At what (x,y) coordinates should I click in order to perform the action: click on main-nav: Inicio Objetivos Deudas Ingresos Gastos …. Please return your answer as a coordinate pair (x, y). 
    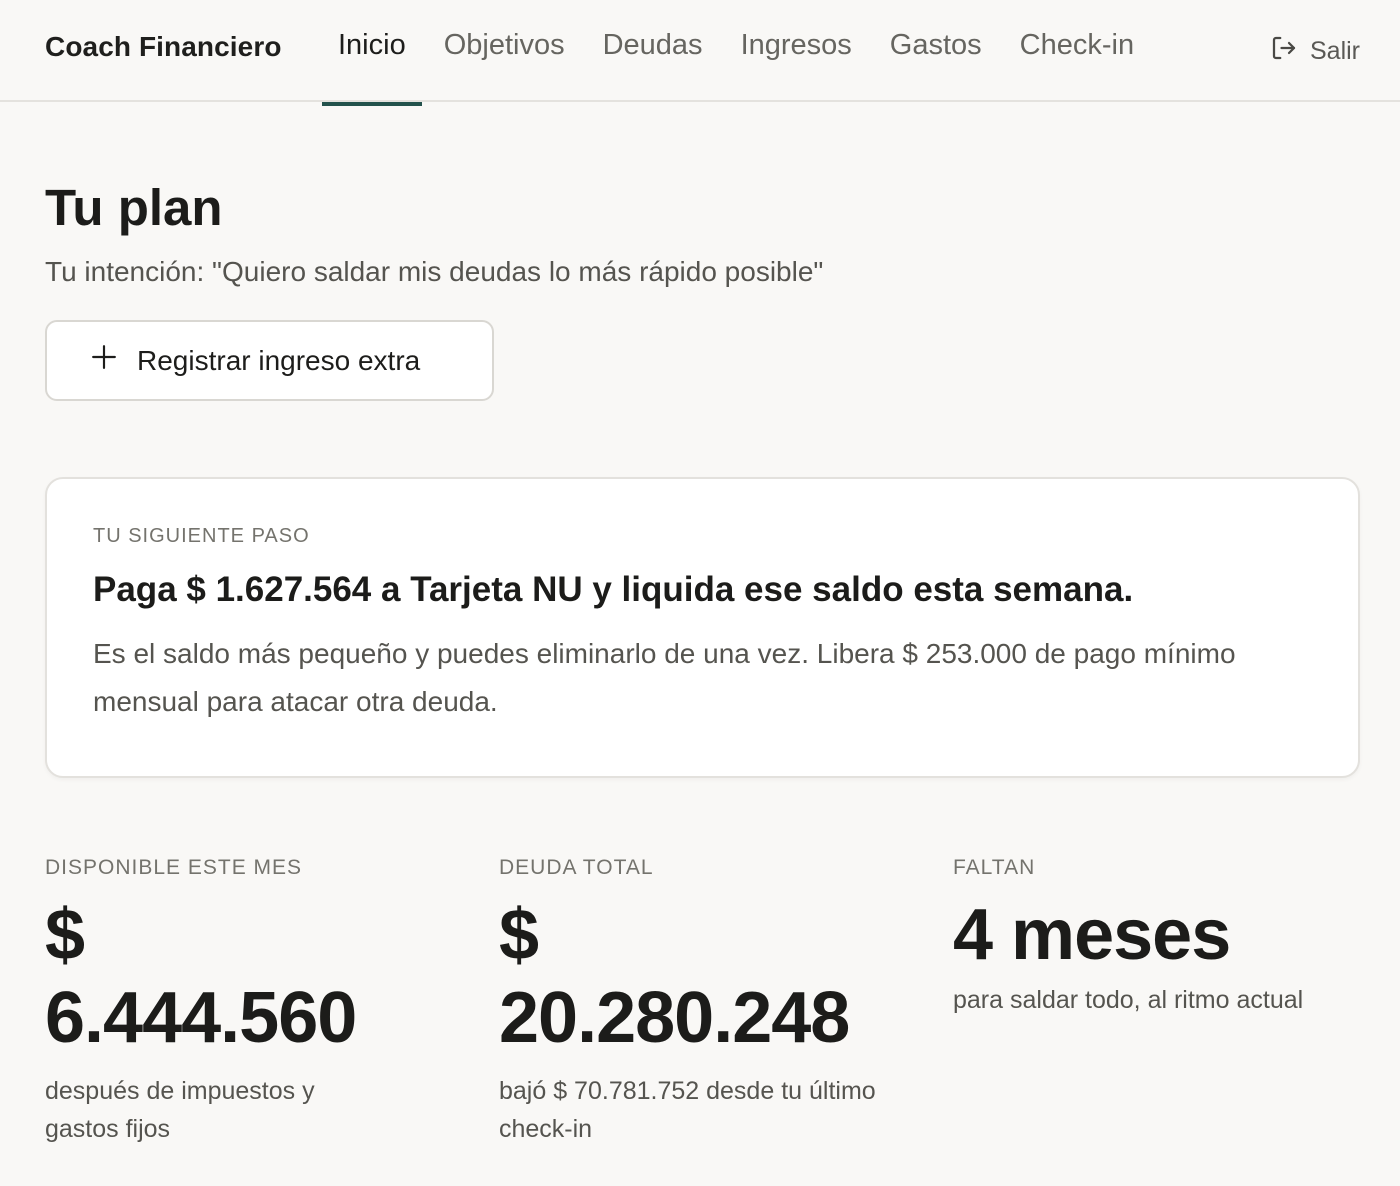
    Looking at the image, I should click on (739, 53).